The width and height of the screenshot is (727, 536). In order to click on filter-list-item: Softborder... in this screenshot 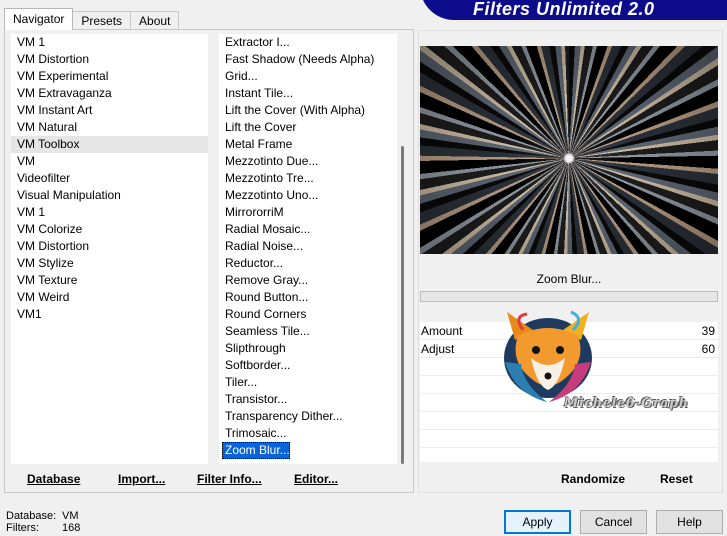, I will do `click(308, 365)`.